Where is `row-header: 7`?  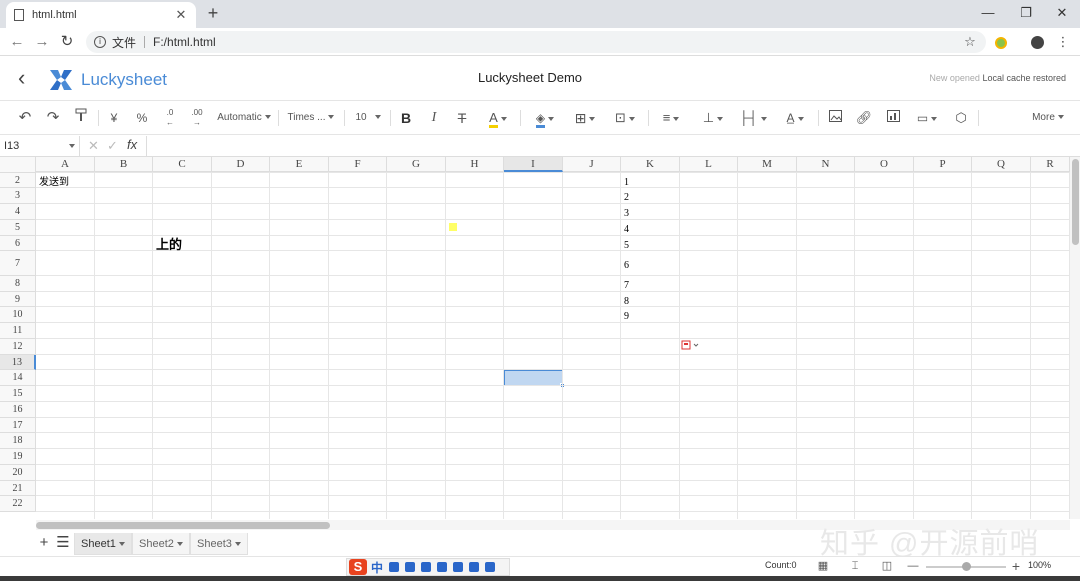 row-header: 7 is located at coordinates (18, 263).